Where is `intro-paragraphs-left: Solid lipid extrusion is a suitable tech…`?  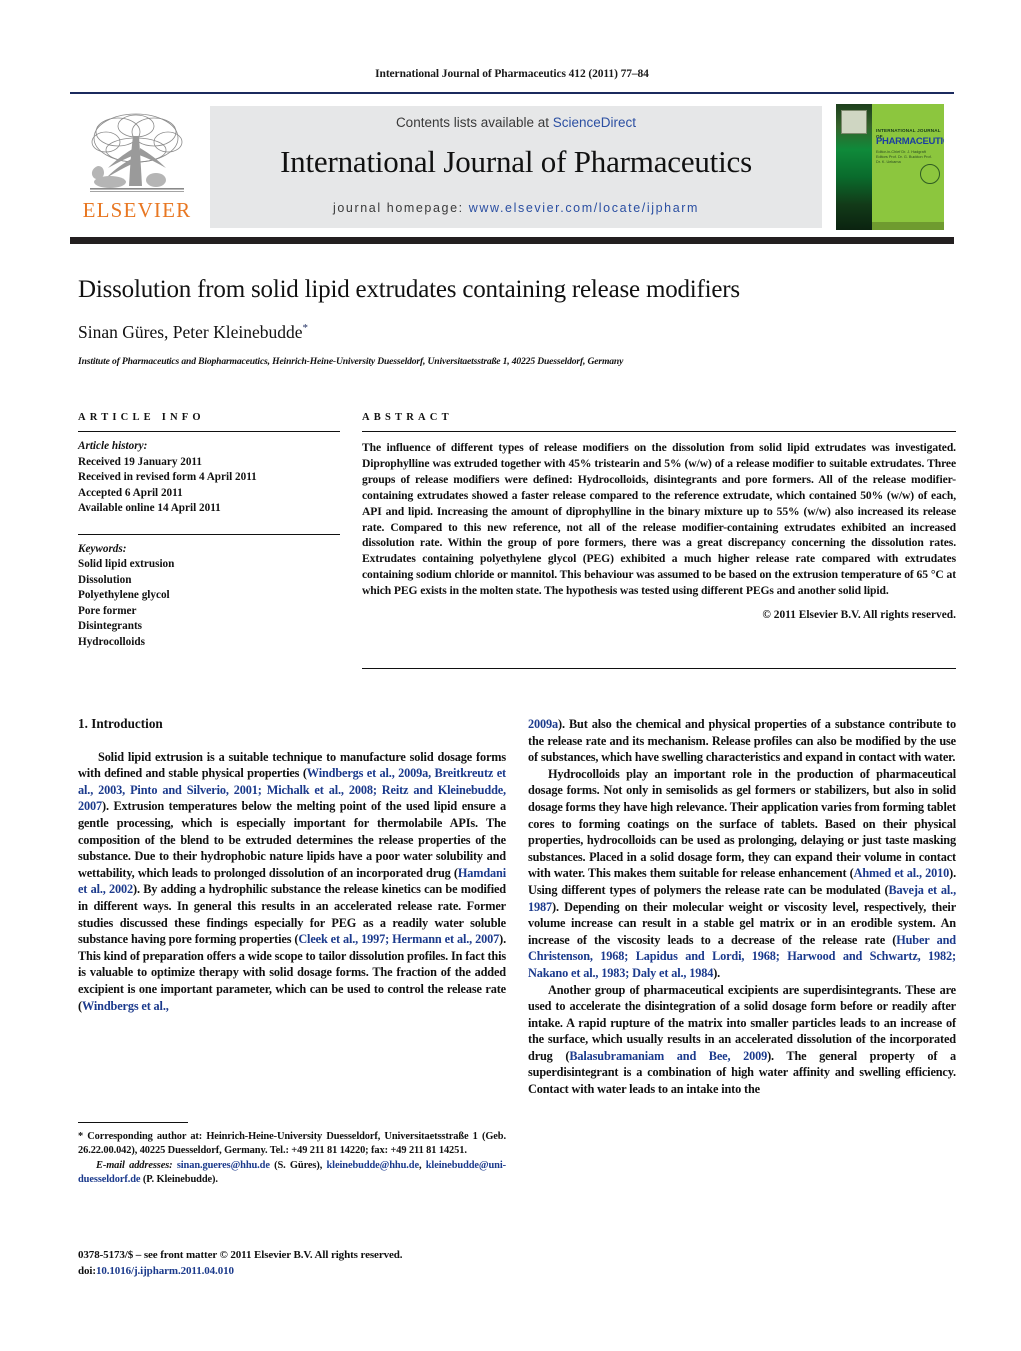
intro-paragraphs-left: Solid lipid extrusion is a suitable tech… is located at coordinates (292, 882).